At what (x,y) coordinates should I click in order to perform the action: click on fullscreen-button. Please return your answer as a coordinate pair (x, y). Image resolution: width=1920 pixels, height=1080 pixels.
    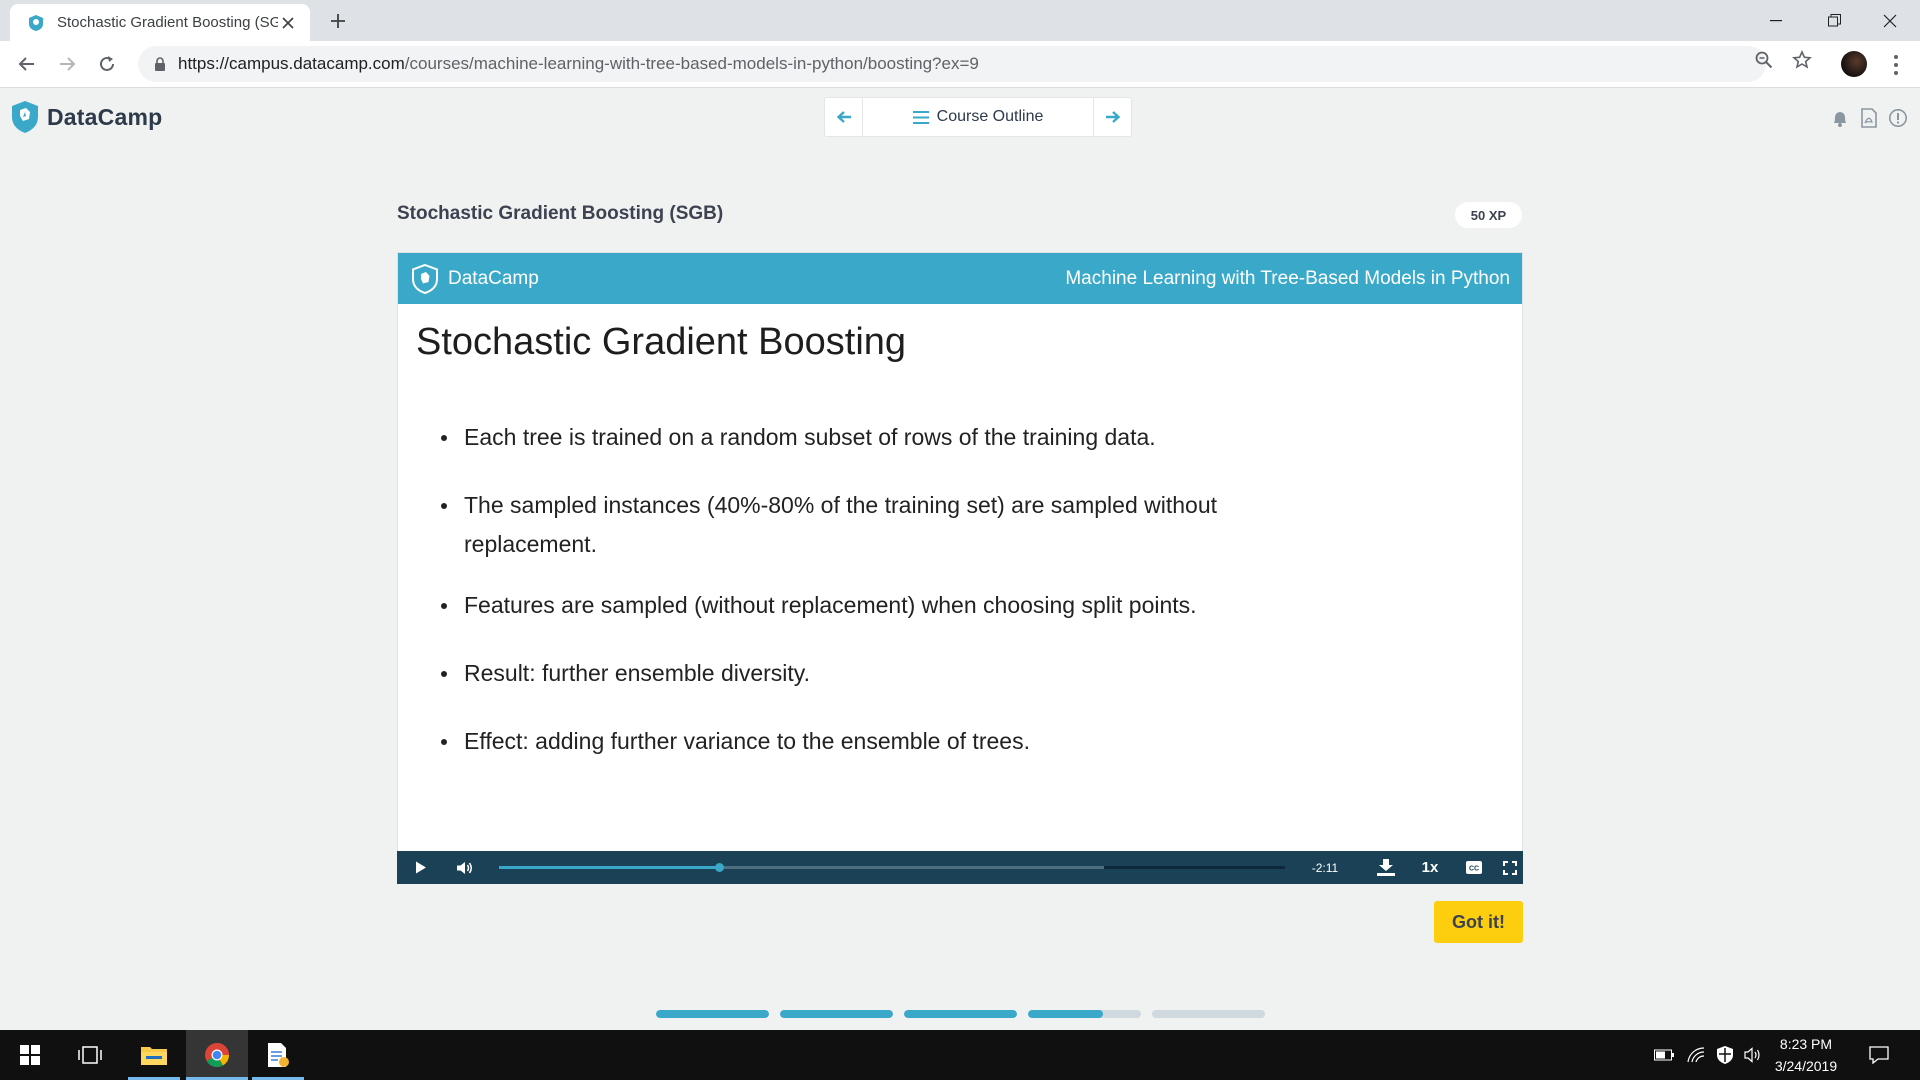
    Looking at the image, I should click on (1510, 867).